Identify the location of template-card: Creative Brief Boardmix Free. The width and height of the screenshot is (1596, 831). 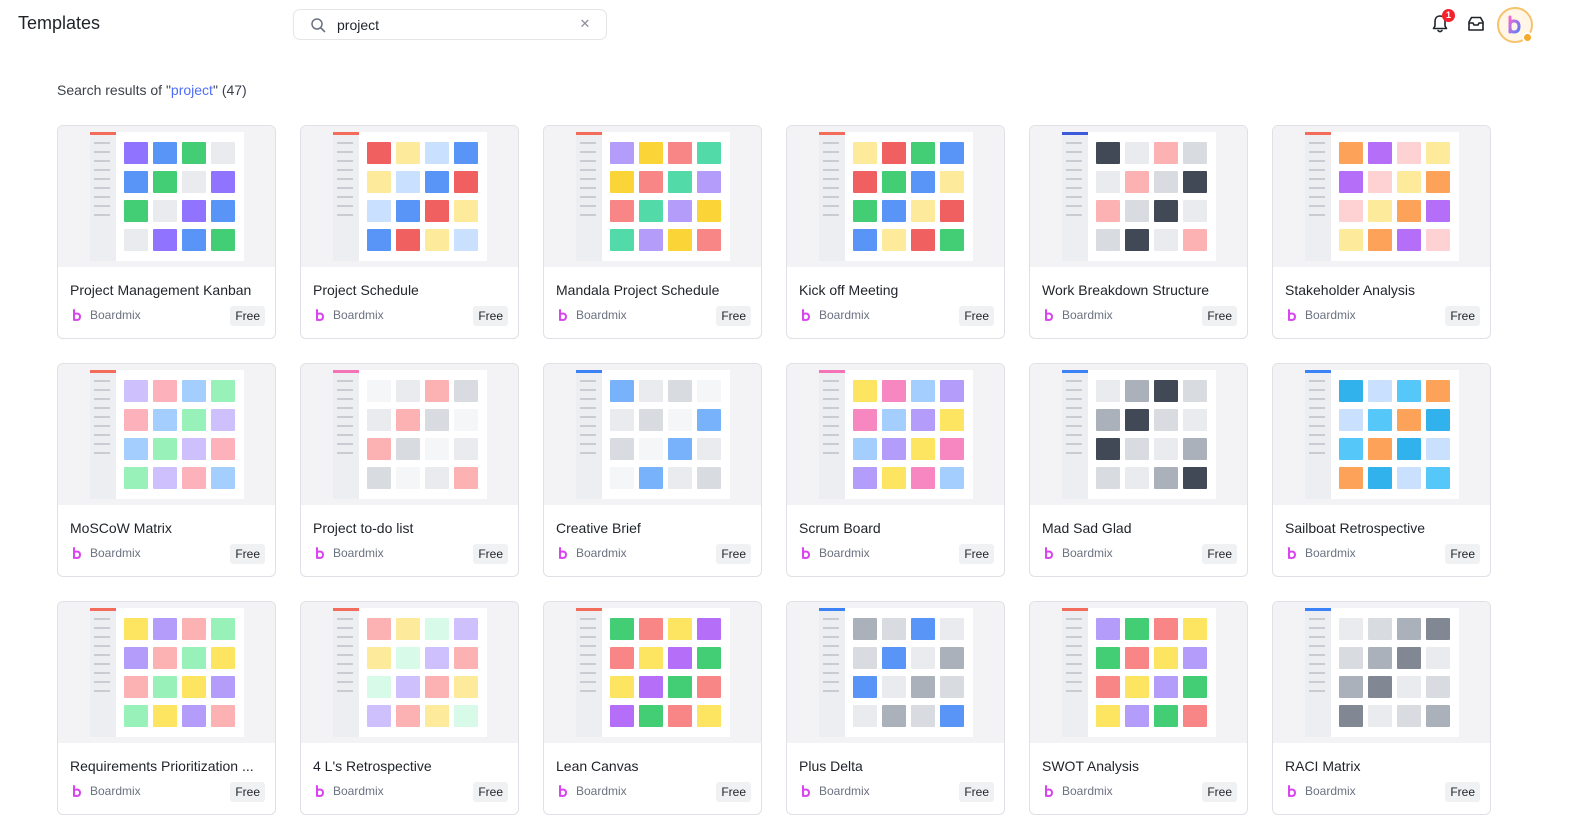
(652, 470).